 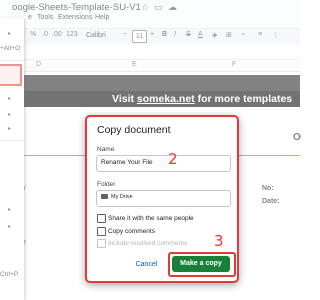 I want to click on dialog-title: Copy document, so click(x=134, y=130).